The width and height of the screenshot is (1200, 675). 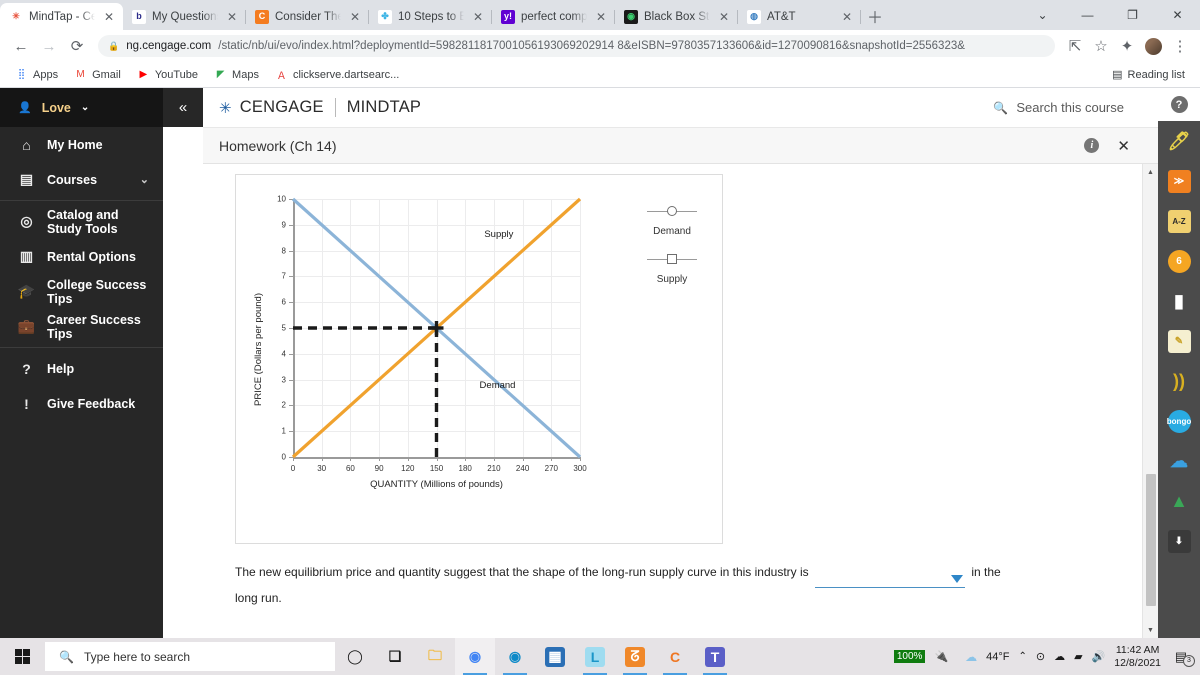 I want to click on reading-list-button: ▤ Reading list, so click(x=1148, y=74).